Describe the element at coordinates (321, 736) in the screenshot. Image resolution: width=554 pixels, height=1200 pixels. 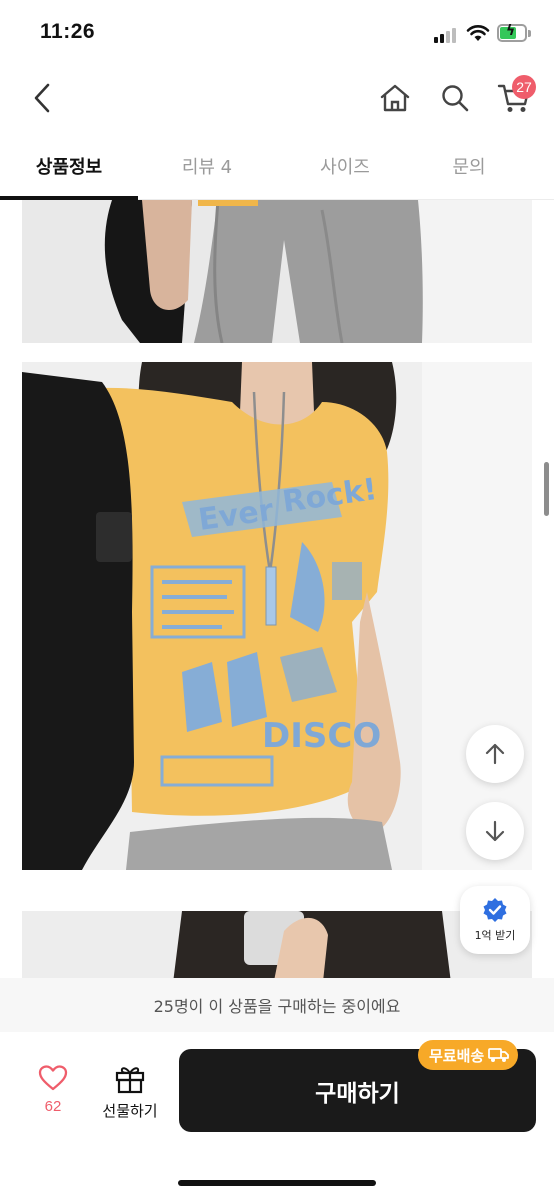
I see `print-text-disco: DISCO` at that location.